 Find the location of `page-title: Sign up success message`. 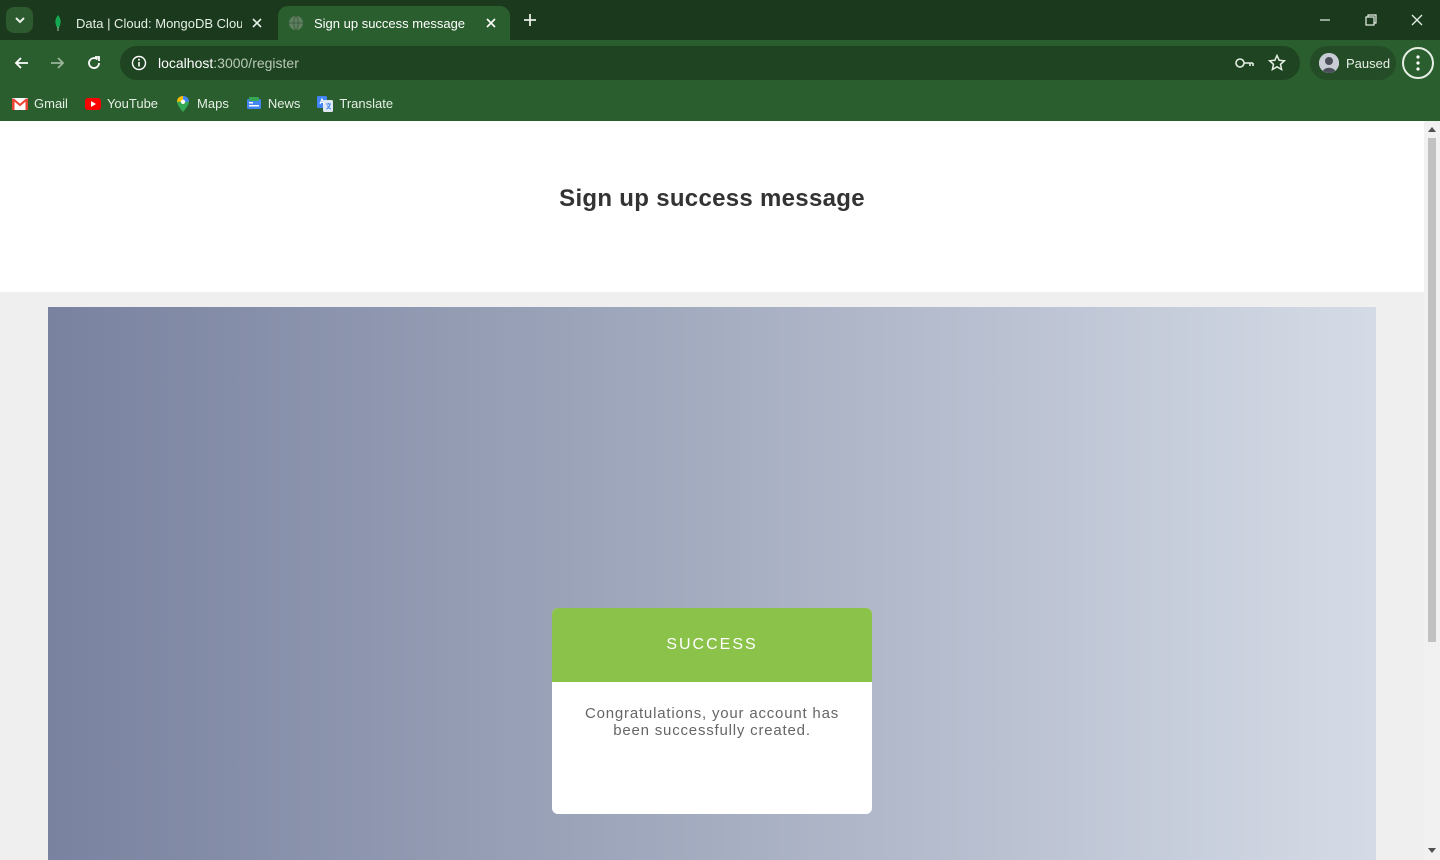

page-title: Sign up success message is located at coordinates (712, 198).